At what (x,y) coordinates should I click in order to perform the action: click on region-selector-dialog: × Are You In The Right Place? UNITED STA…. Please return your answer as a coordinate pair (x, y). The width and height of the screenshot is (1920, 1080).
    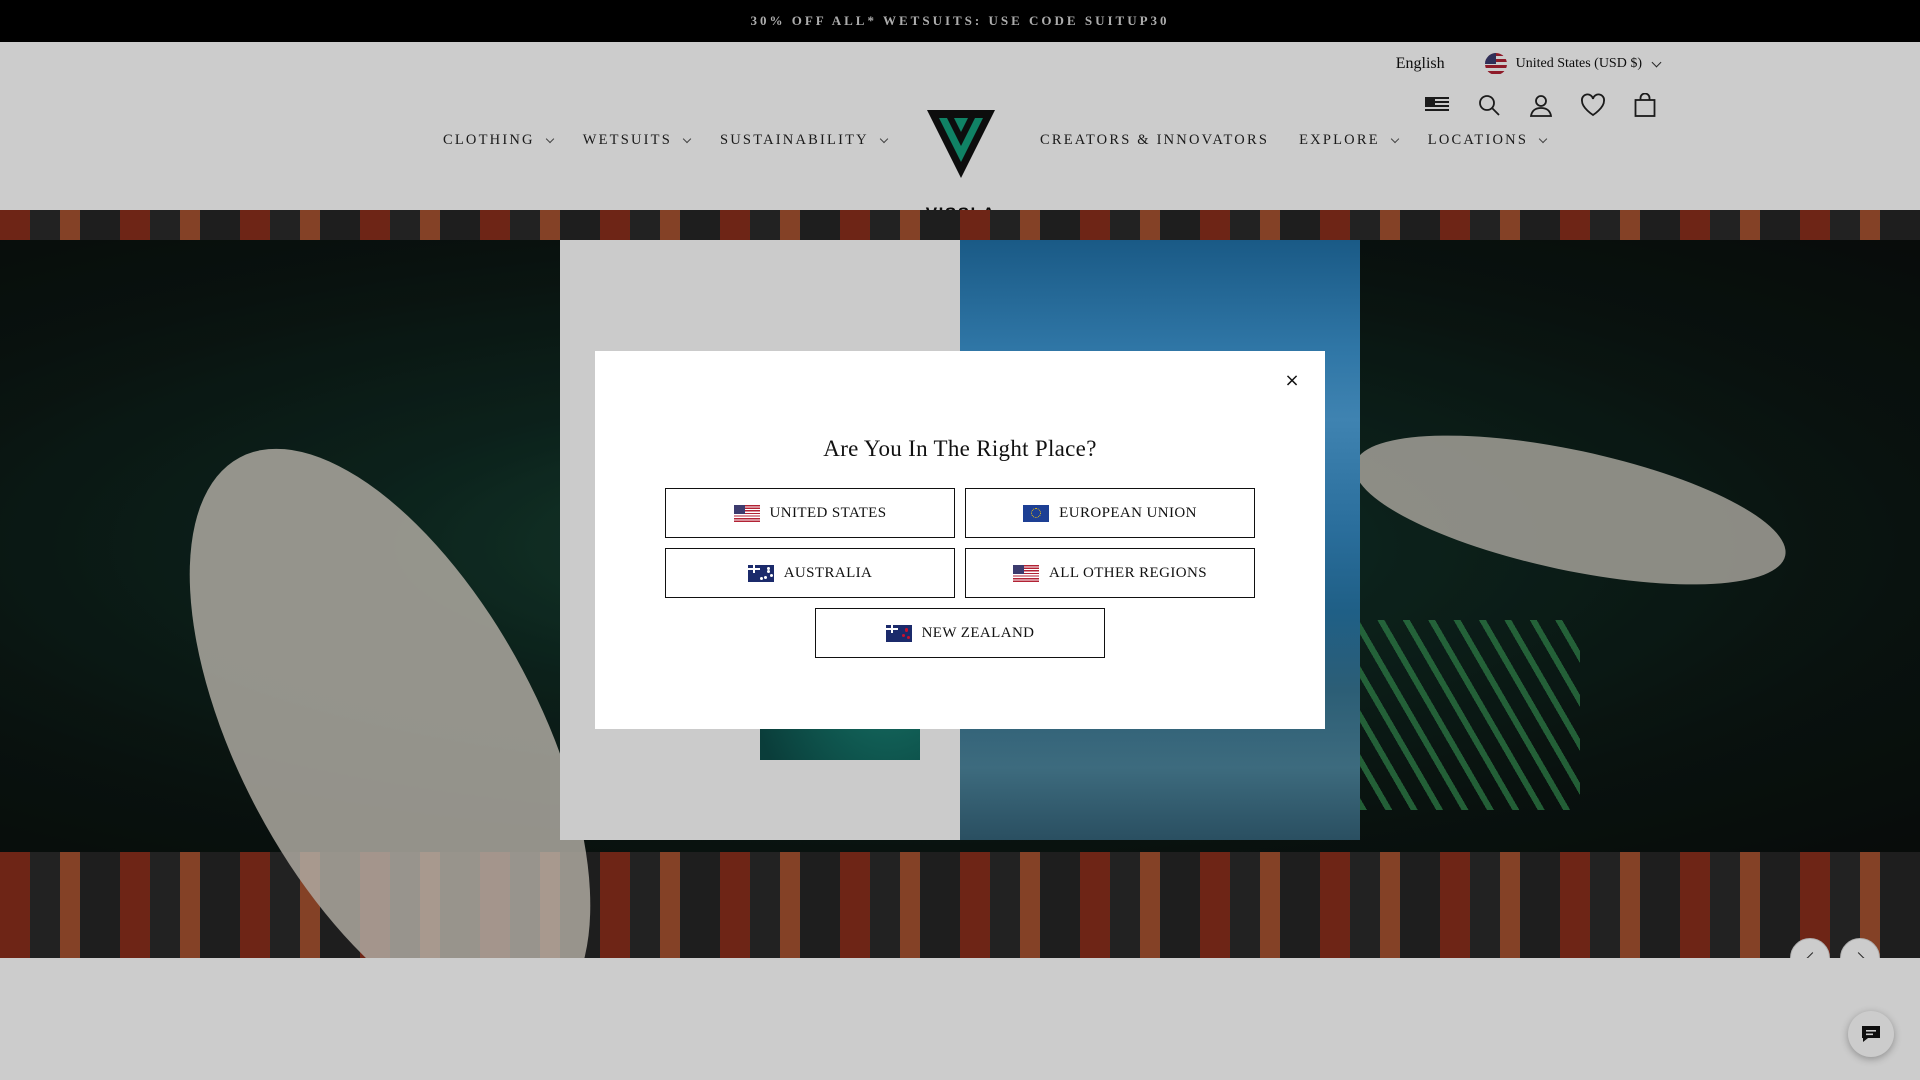
    Looking at the image, I should click on (960, 540).